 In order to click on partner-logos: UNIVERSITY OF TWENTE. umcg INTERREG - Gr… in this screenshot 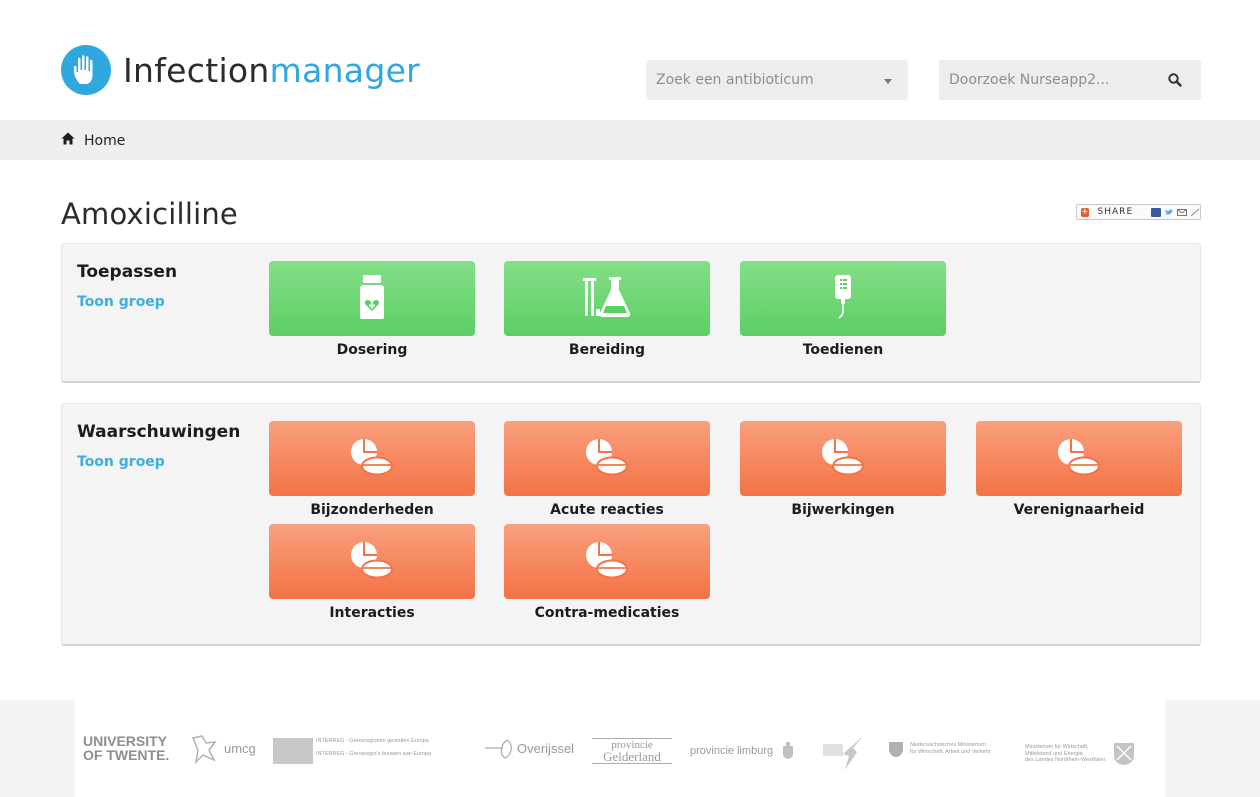, I will do `click(620, 748)`.